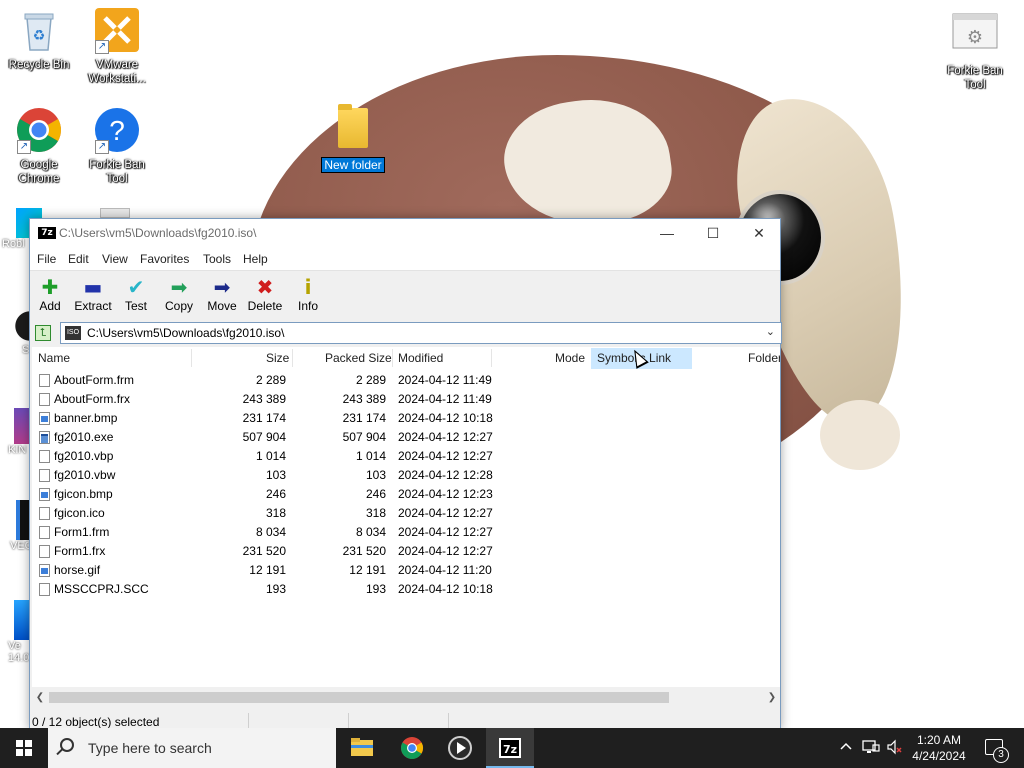 The width and height of the screenshot is (1024, 768). I want to click on add-button: ✚ Add, so click(50, 294).